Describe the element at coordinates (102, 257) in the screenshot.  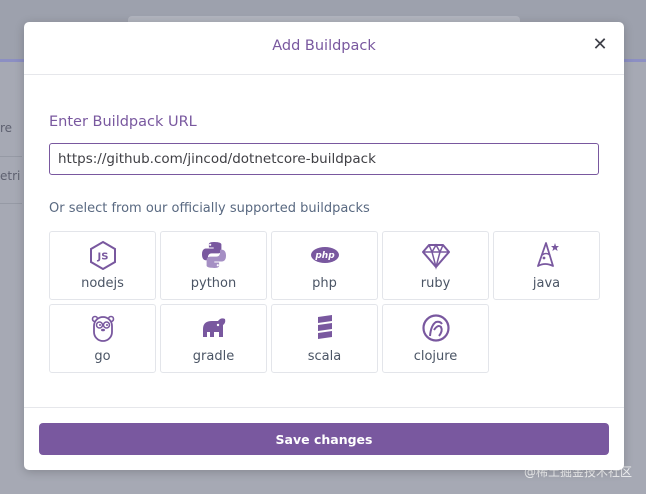
I see `svg-text: JS` at that location.